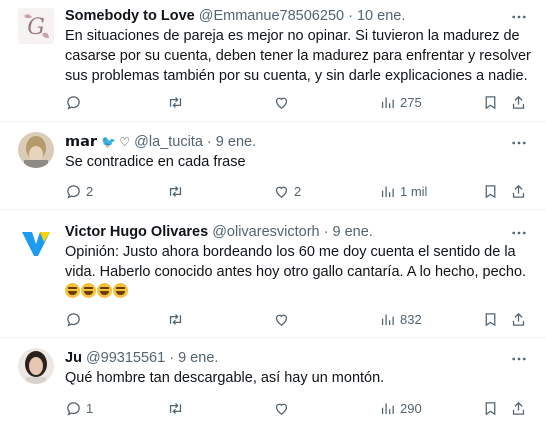 Image resolution: width=546 pixels, height=426 pixels. I want to click on reply-button: 1, so click(79, 408).